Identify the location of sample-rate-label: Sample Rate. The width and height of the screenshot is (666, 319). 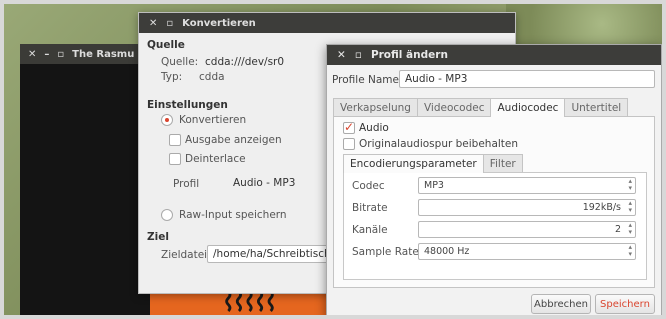
(385, 252).